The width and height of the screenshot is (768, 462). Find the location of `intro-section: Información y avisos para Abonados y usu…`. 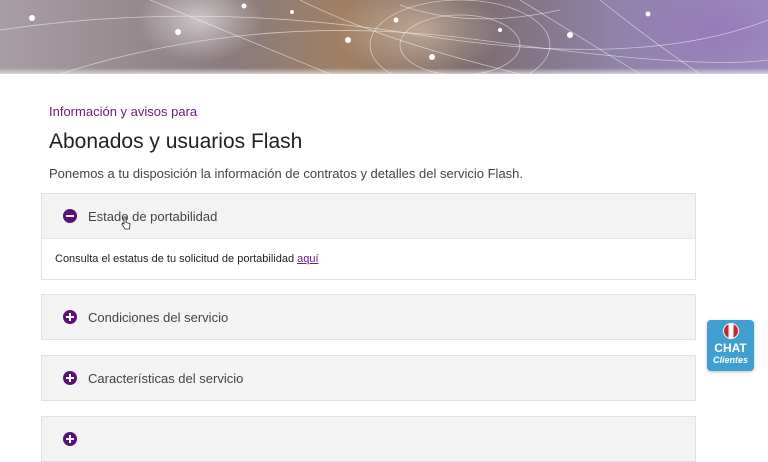

intro-section: Información y avisos para Abonados y usu… is located at coordinates (286, 143).